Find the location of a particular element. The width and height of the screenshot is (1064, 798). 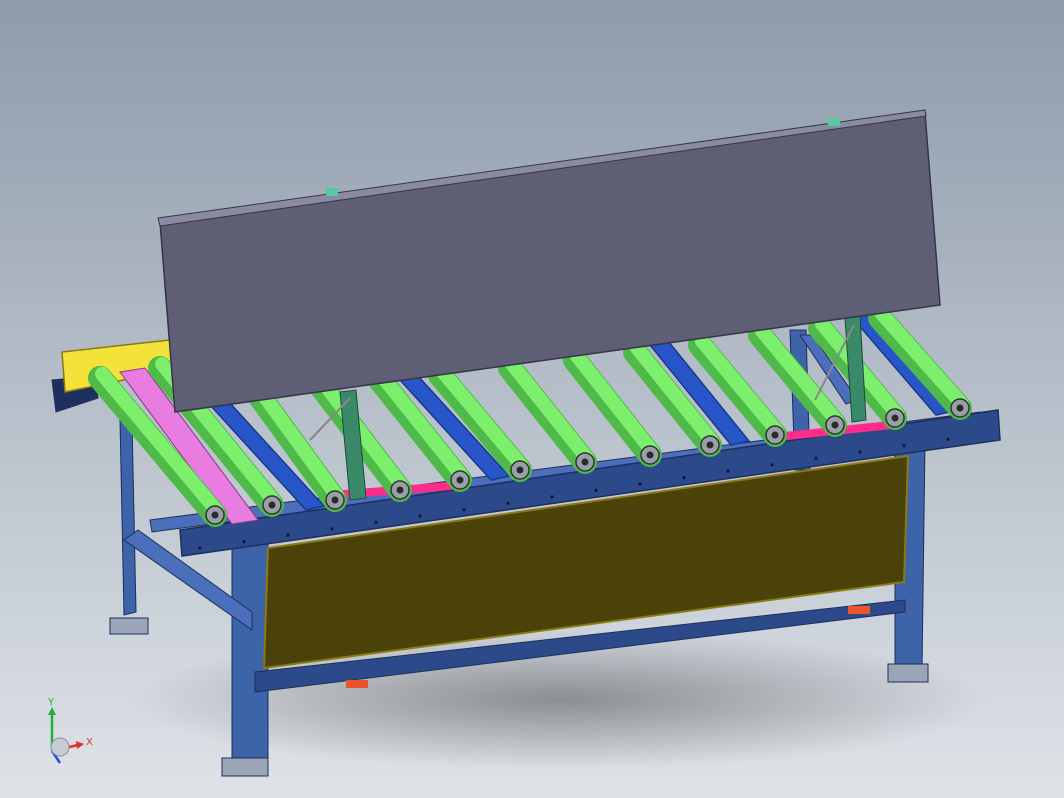

triad-origin-sphere is located at coordinates (60, 747).